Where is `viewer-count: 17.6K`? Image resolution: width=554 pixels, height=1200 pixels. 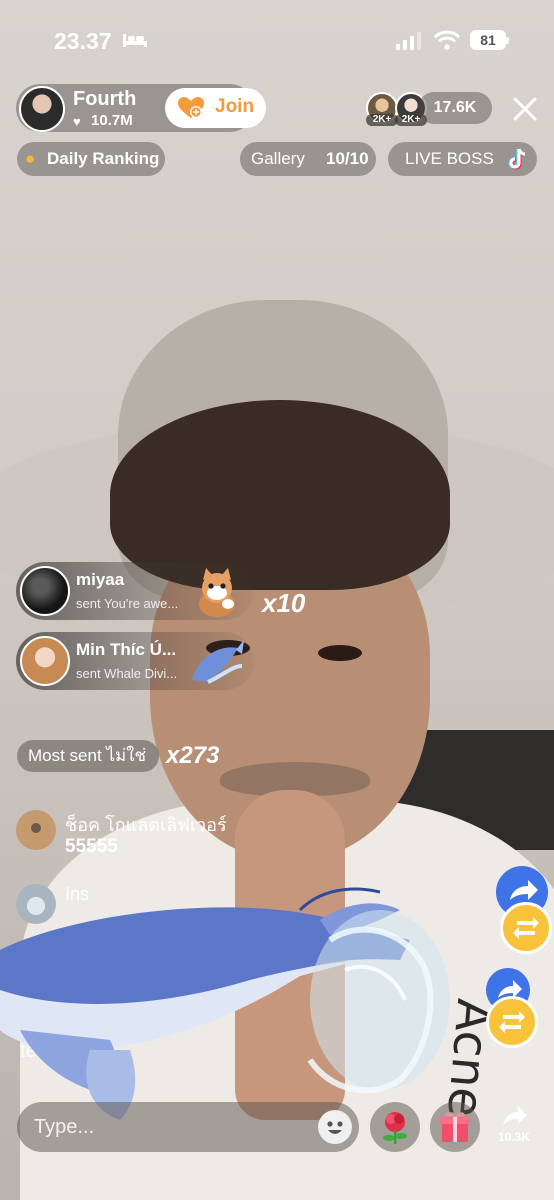 viewer-count: 17.6K is located at coordinates (455, 108).